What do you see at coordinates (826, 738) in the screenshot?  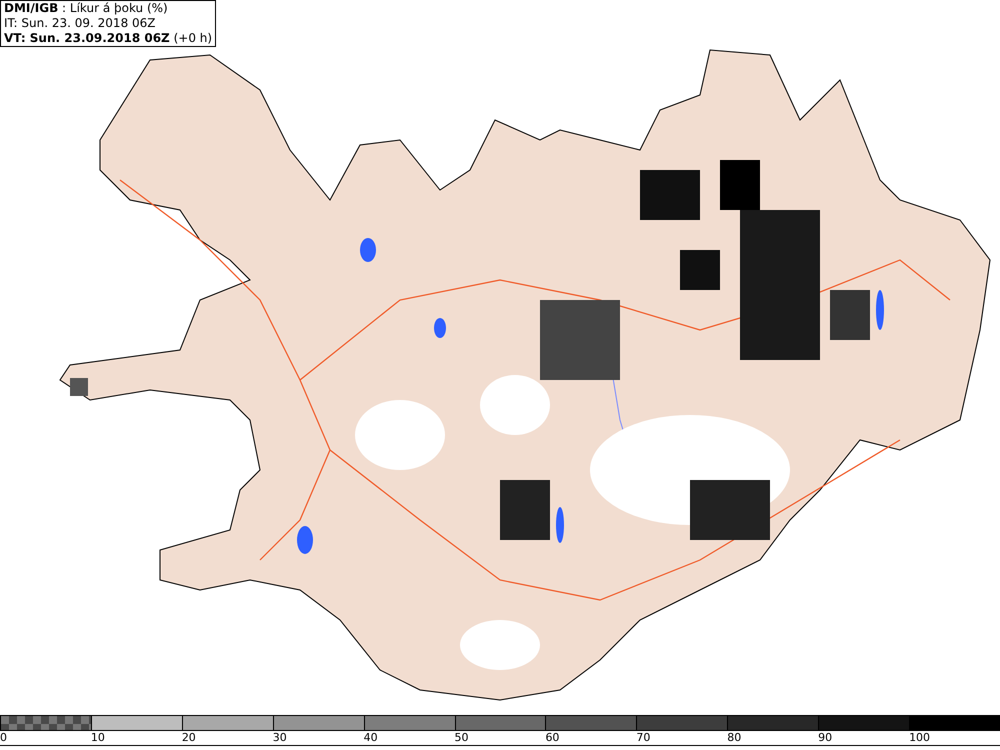 I see `legend-label: 90` at bounding box center [826, 738].